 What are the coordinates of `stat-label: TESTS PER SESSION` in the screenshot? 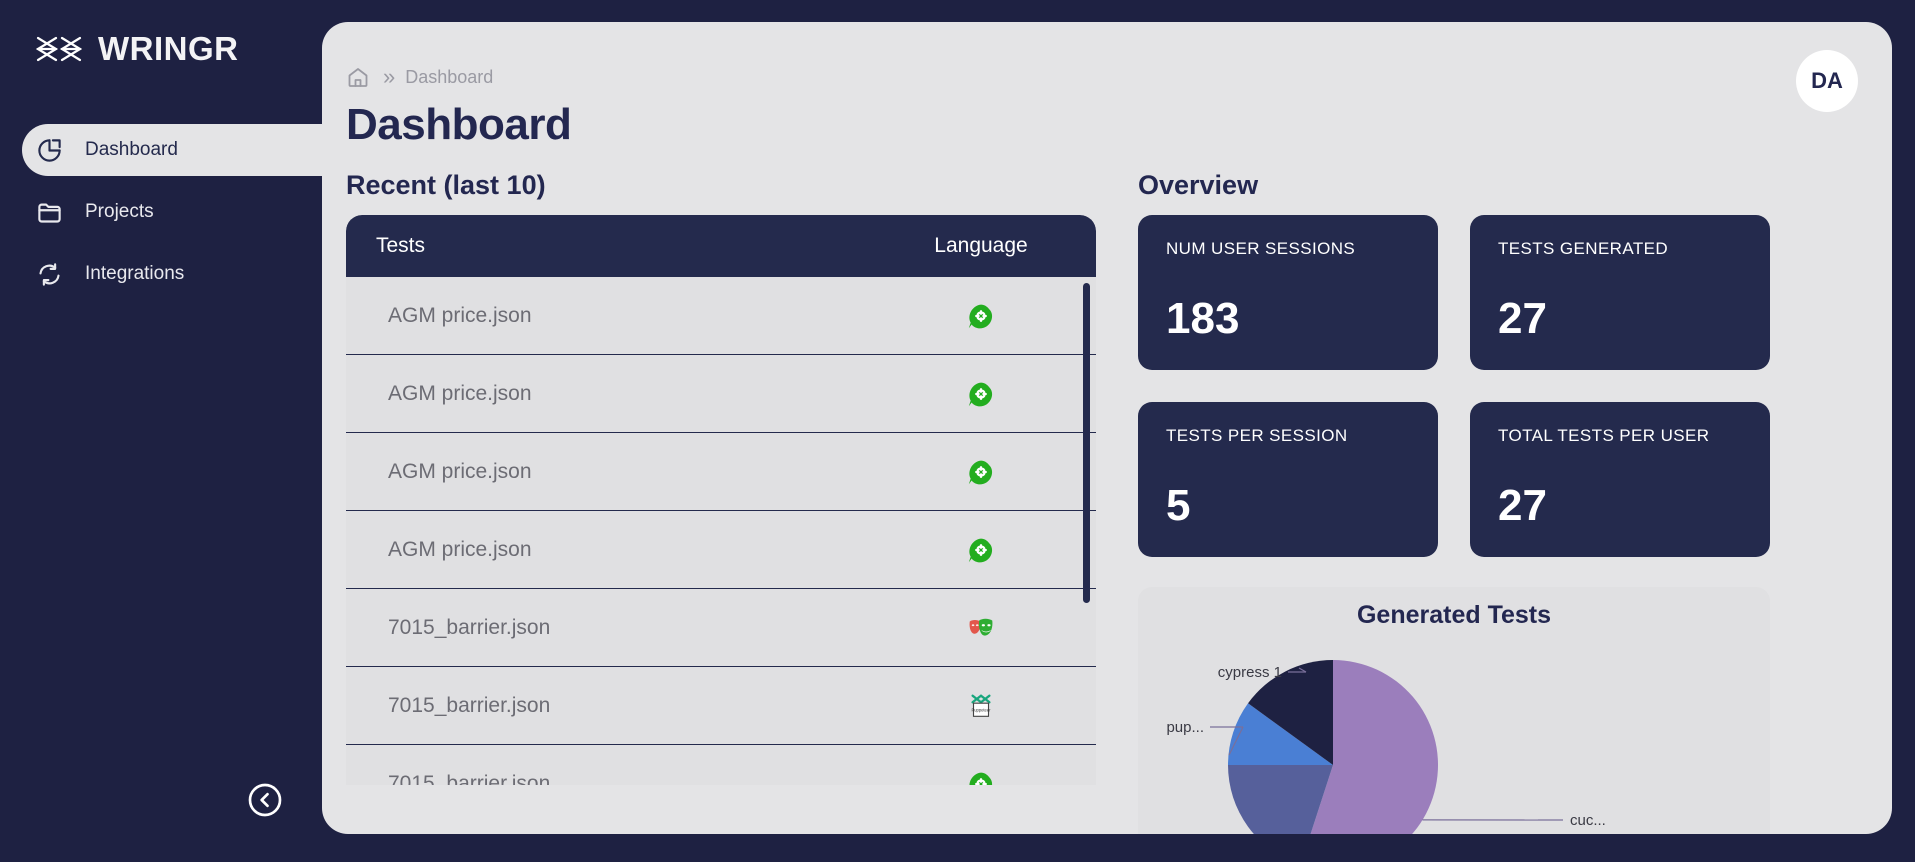 It's located at (1257, 435).